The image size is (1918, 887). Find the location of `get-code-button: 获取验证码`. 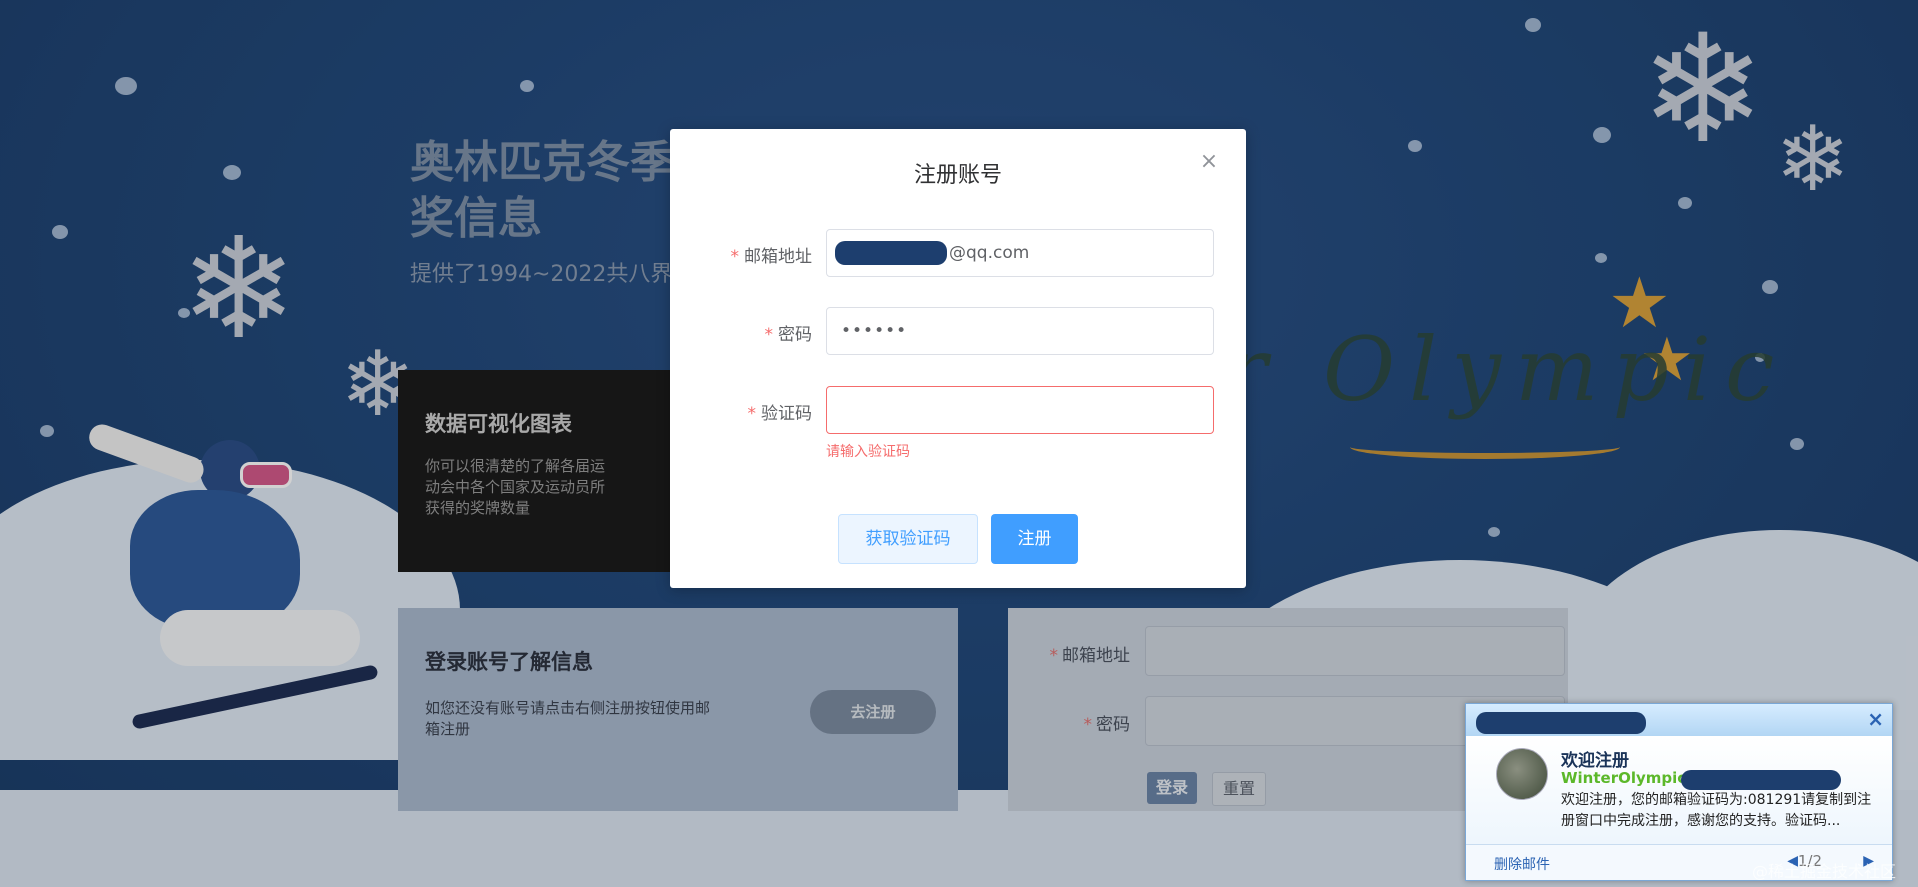

get-code-button: 获取验证码 is located at coordinates (908, 539).